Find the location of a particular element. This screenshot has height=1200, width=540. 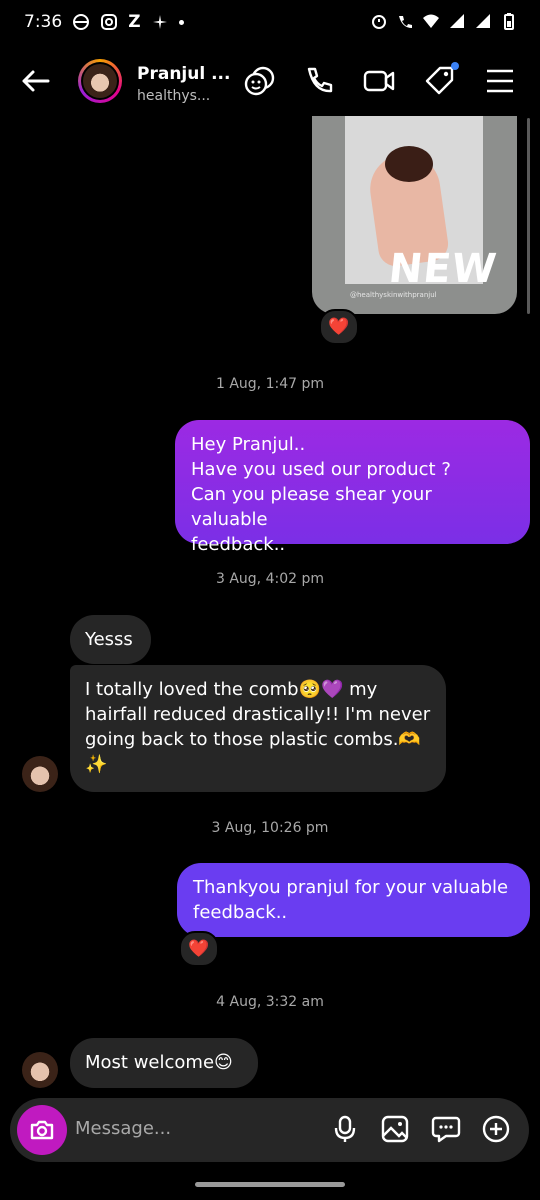

camera-icon is located at coordinates (42, 1130).